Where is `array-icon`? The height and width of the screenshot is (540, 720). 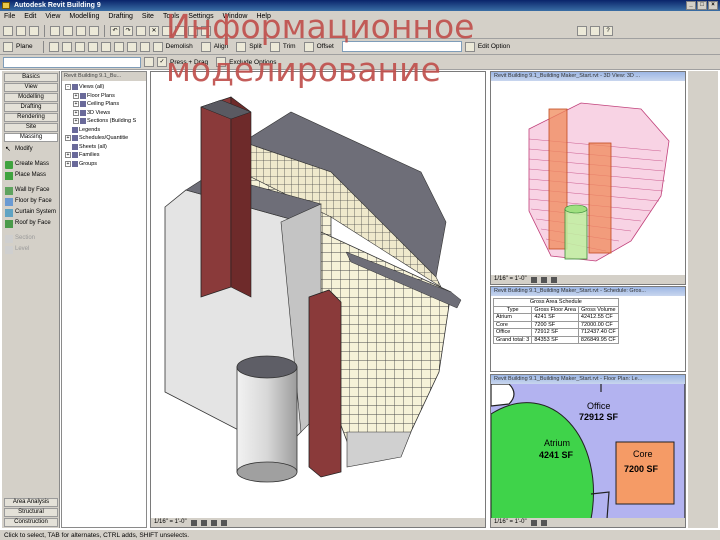
array-icon is located at coordinates (105, 46).